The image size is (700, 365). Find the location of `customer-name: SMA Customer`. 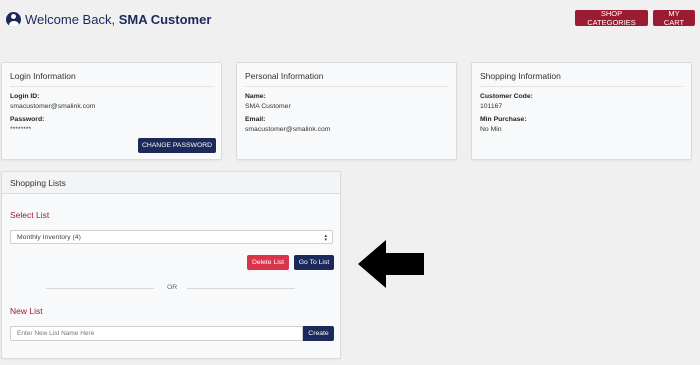

customer-name: SMA Customer is located at coordinates (165, 19).